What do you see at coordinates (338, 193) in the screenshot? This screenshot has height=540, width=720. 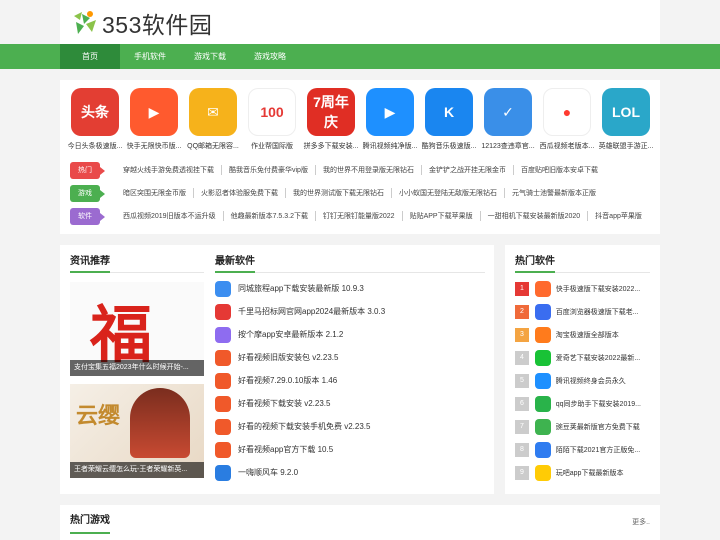 I see `tag-link: 我的世界测试版下载无限钻石` at bounding box center [338, 193].